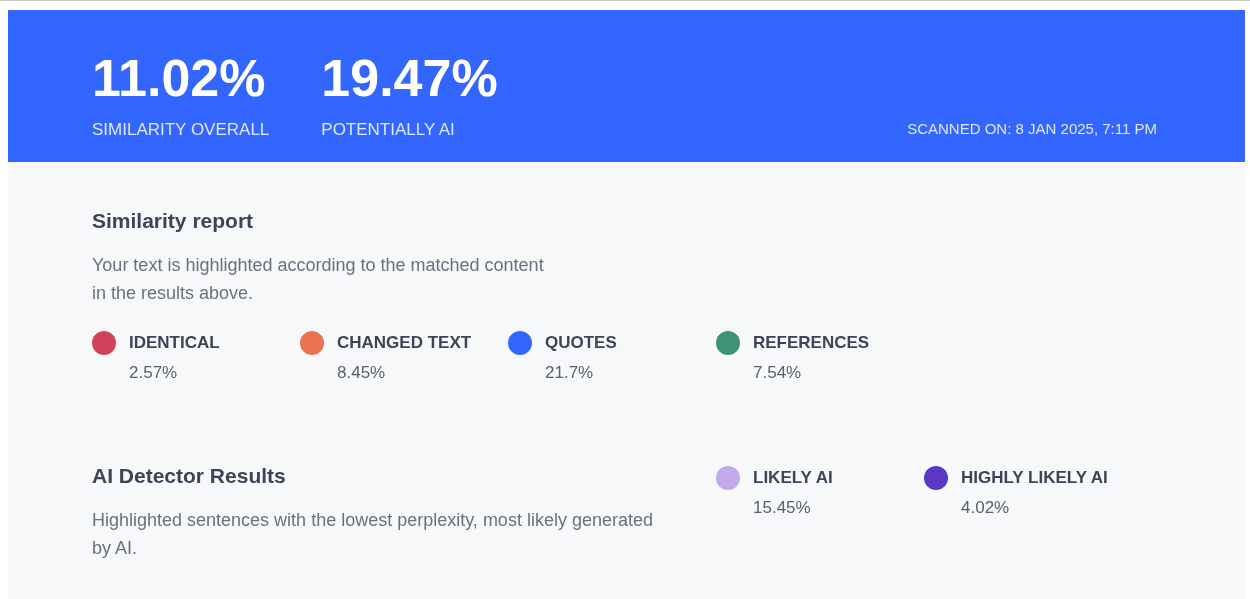 The height and width of the screenshot is (599, 1250). I want to click on stat-label: SIMILARITY OVERALL, so click(181, 130).